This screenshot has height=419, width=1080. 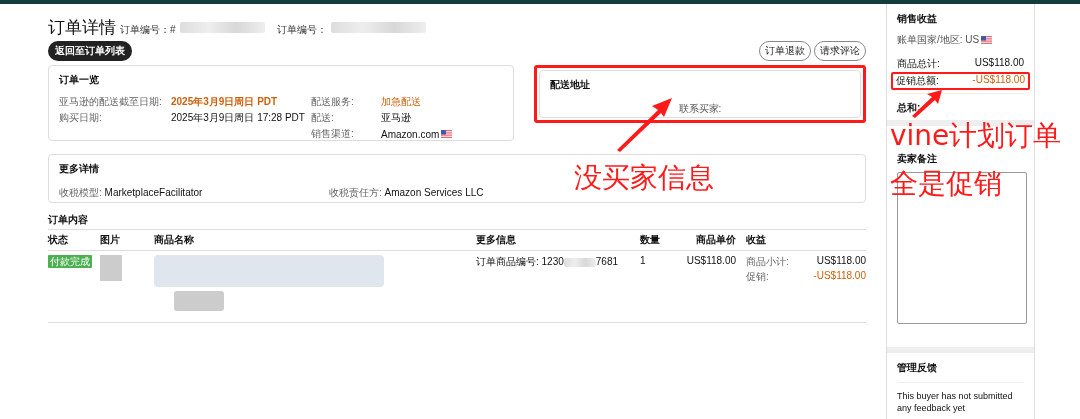 I want to click on annotation-text: vine计划订单, so click(x=976, y=136).